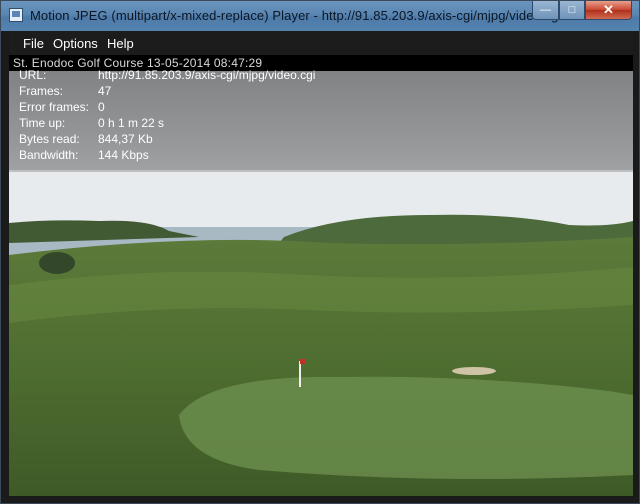  Describe the element at coordinates (101, 107) in the screenshot. I see `info-value-error-frames: 0` at that location.